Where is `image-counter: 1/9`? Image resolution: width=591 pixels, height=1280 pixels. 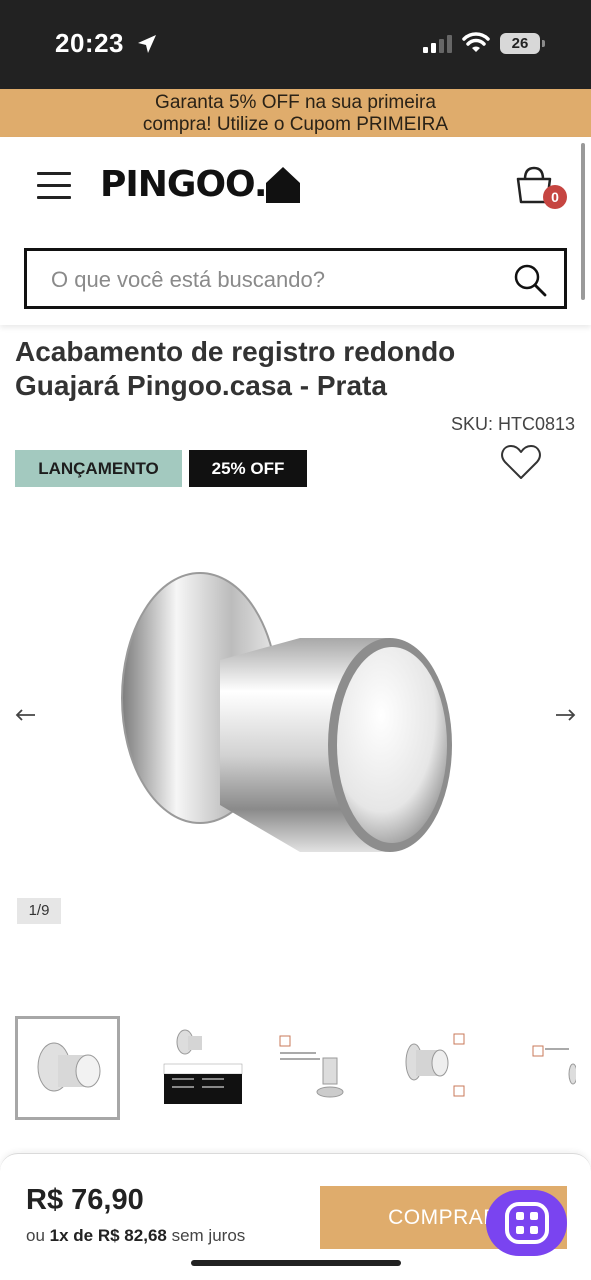 image-counter: 1/9 is located at coordinates (39, 911).